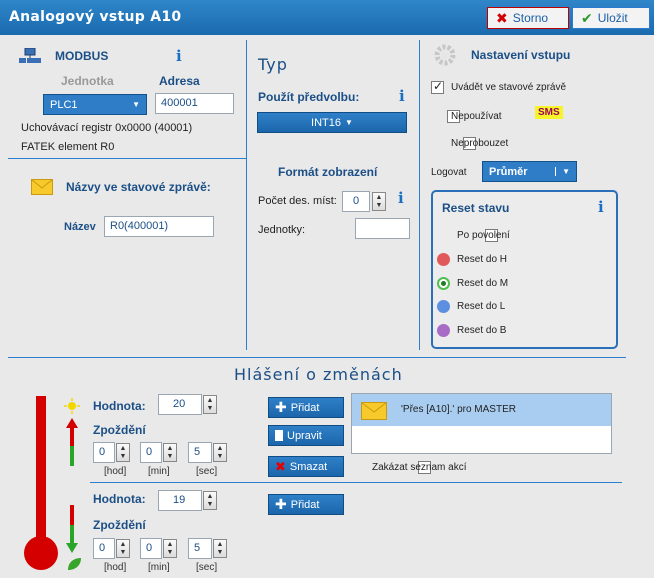 This screenshot has height=578, width=654. I want to click on reset-l-radio, so click(443, 306).